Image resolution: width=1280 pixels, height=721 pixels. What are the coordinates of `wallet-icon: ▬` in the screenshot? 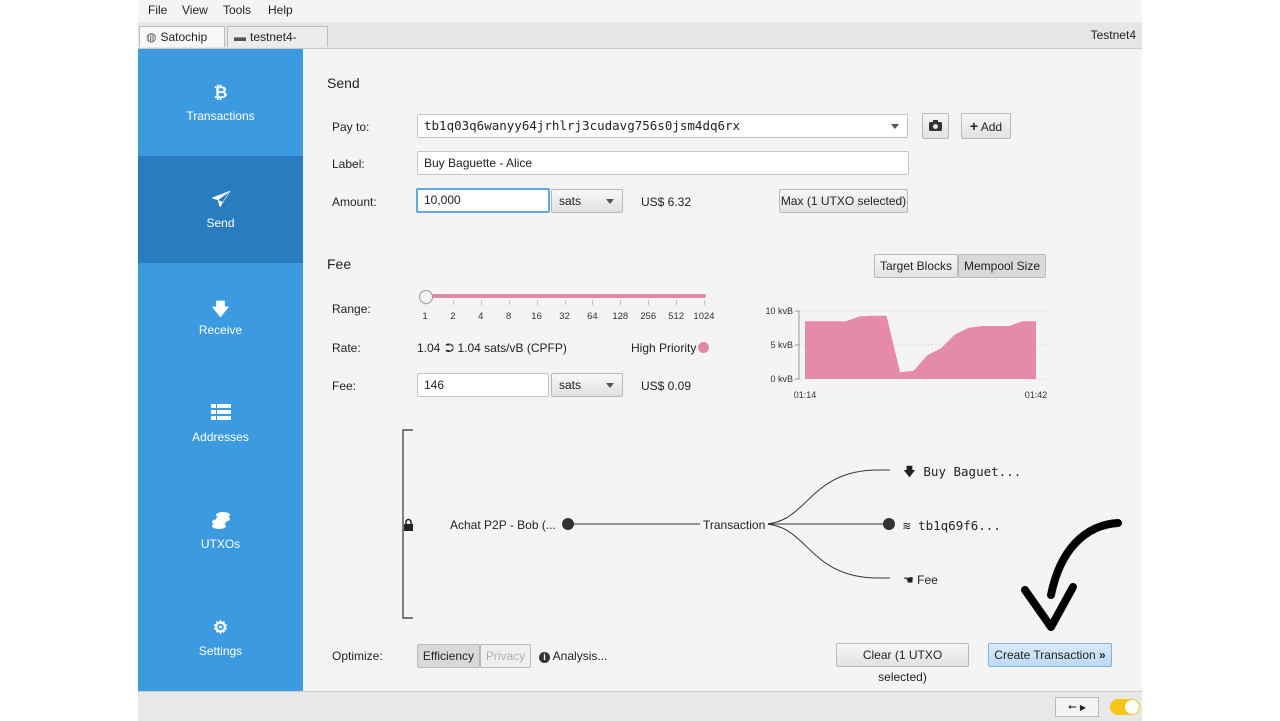 It's located at (240, 37).